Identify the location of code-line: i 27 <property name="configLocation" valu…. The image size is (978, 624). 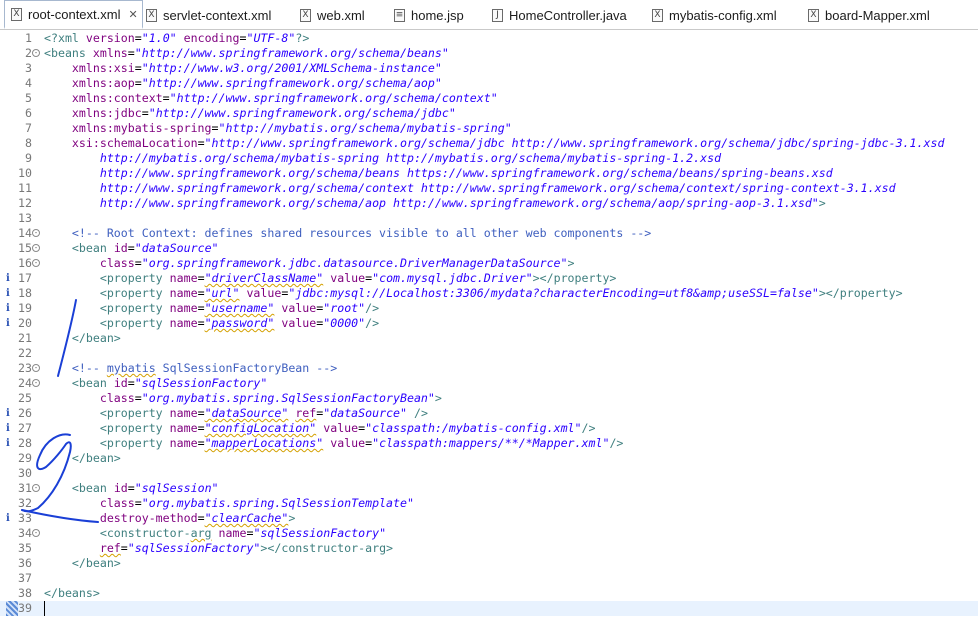
(489, 428).